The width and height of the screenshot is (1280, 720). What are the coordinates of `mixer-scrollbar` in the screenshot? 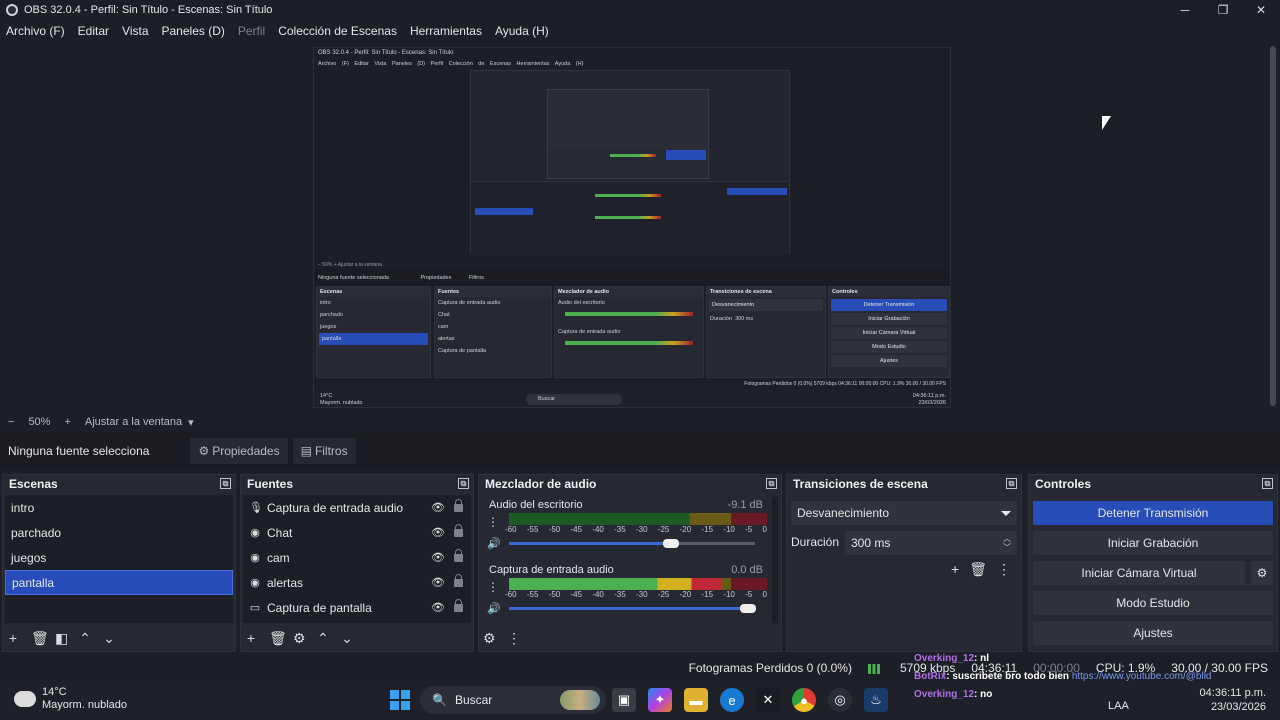 It's located at (775, 560).